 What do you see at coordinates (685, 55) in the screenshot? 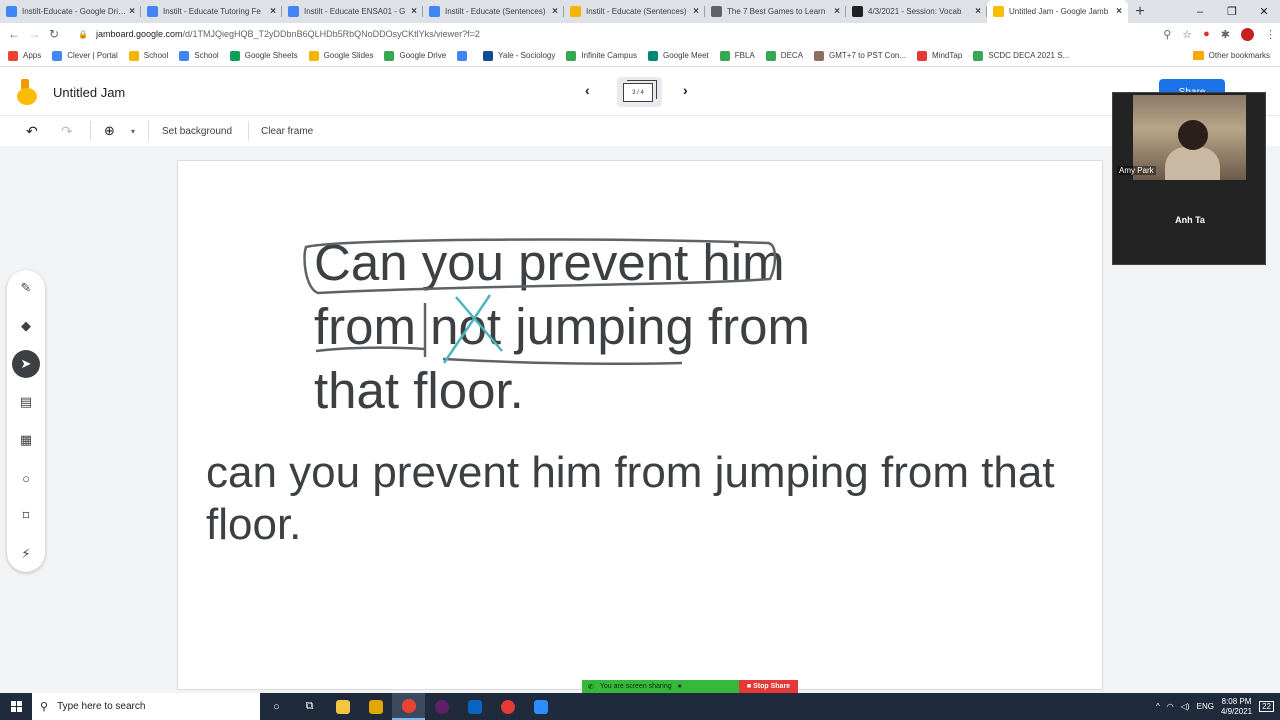
I see `bookmark-label: Google Meet` at bounding box center [685, 55].